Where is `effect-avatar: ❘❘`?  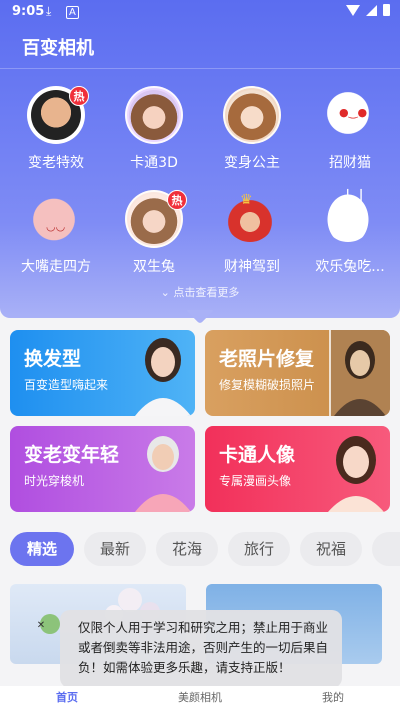
effect-avatar: ❘❘ is located at coordinates (350, 217).